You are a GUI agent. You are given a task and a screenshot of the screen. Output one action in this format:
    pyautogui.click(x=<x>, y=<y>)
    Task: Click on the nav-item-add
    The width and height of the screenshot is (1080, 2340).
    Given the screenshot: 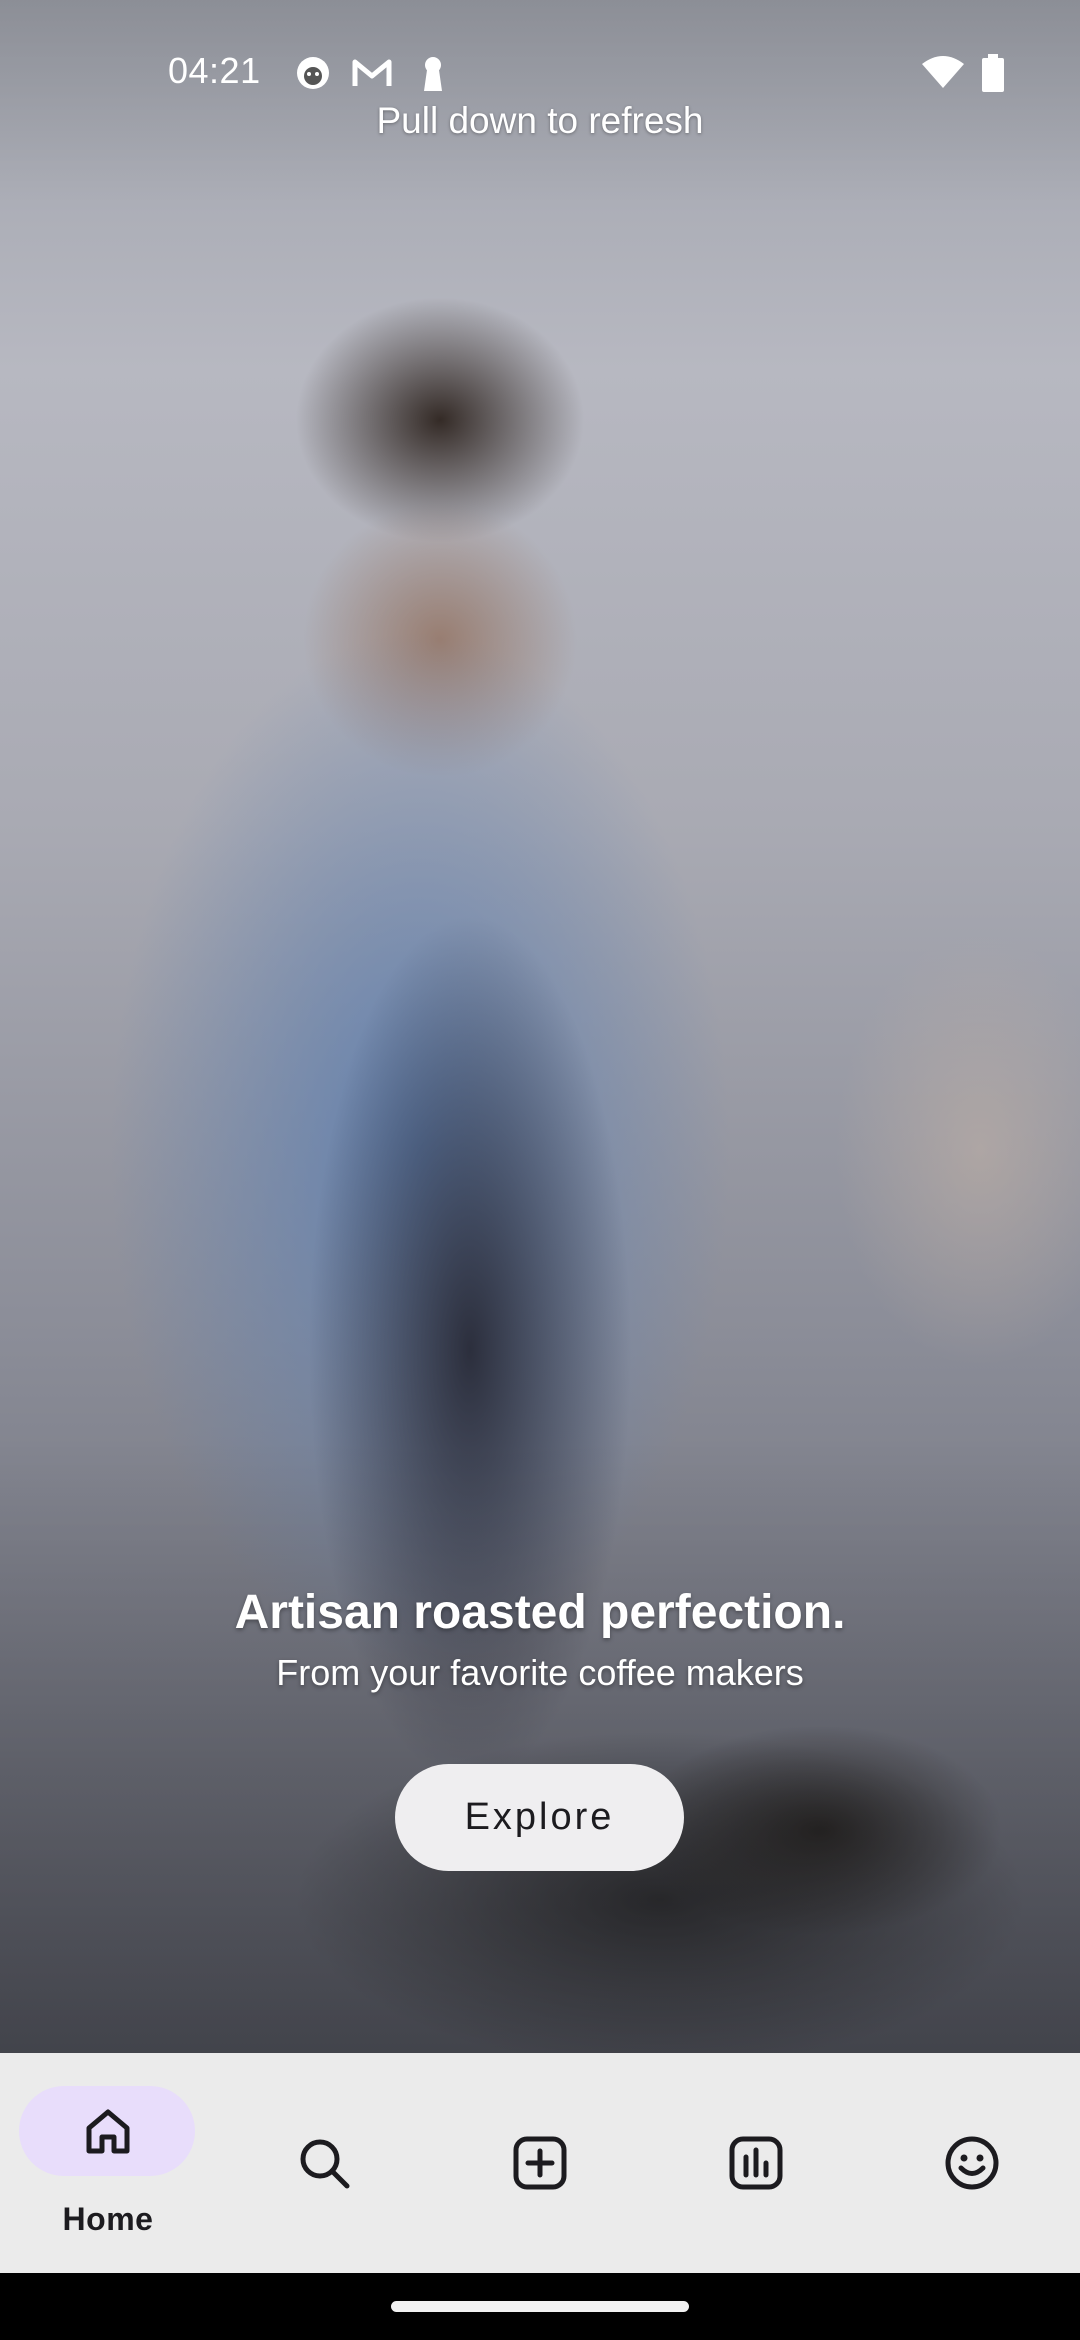 What is the action you would take?
    pyautogui.click(x=540, y=2163)
    